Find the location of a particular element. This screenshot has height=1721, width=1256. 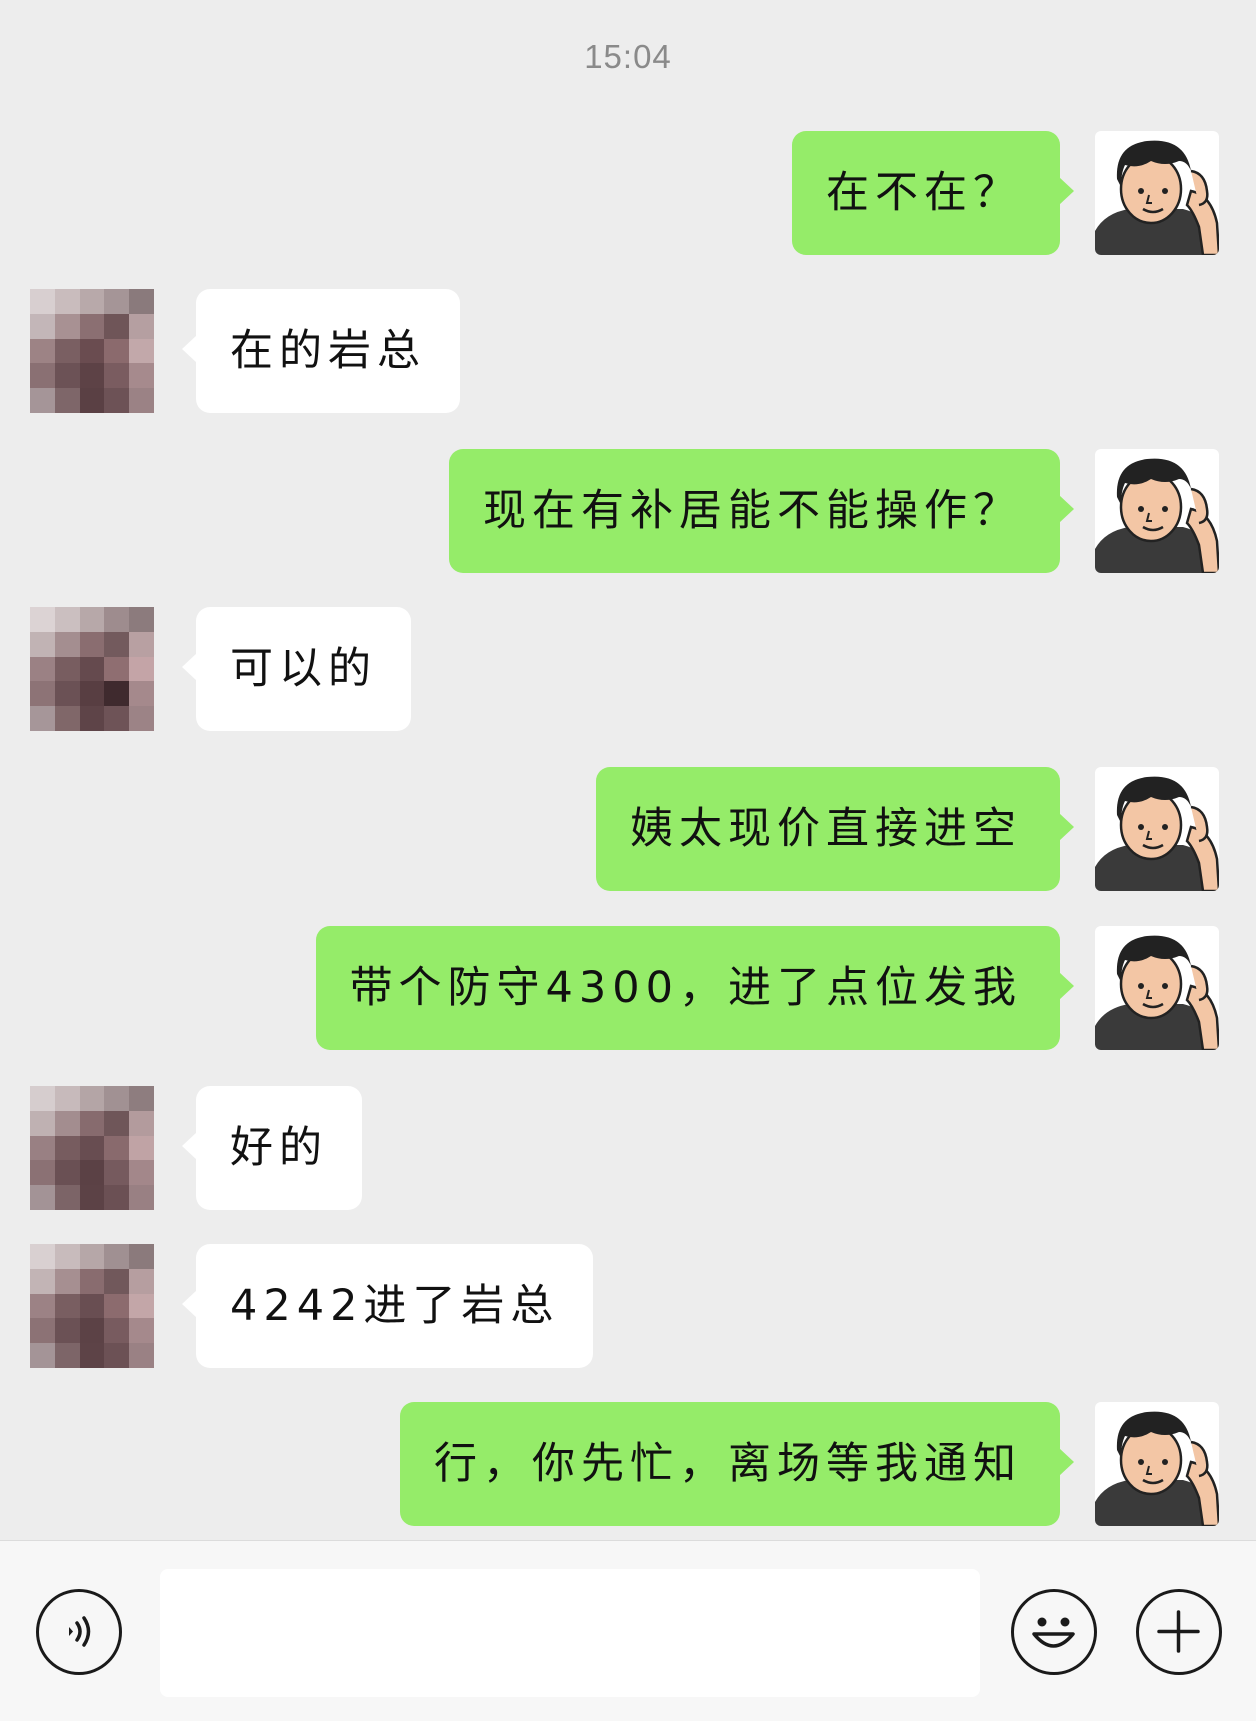

message-row-incoming: 好的 is located at coordinates (628, 1148).